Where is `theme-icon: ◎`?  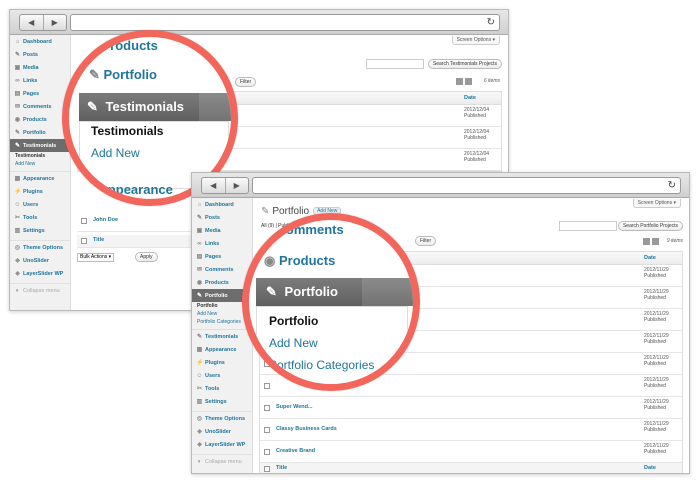 theme-icon: ◎ is located at coordinates (17, 248).